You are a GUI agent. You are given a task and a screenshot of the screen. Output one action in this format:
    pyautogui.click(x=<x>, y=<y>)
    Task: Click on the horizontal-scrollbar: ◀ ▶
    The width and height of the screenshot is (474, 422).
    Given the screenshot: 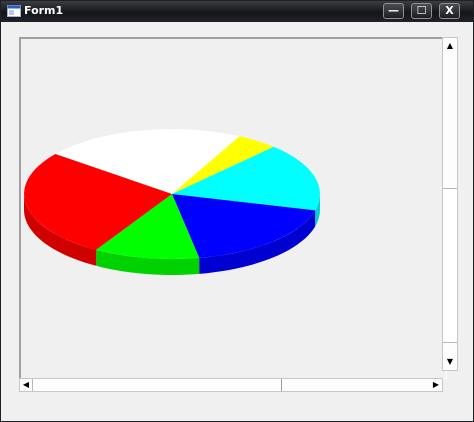 What is the action you would take?
    pyautogui.click(x=231, y=385)
    